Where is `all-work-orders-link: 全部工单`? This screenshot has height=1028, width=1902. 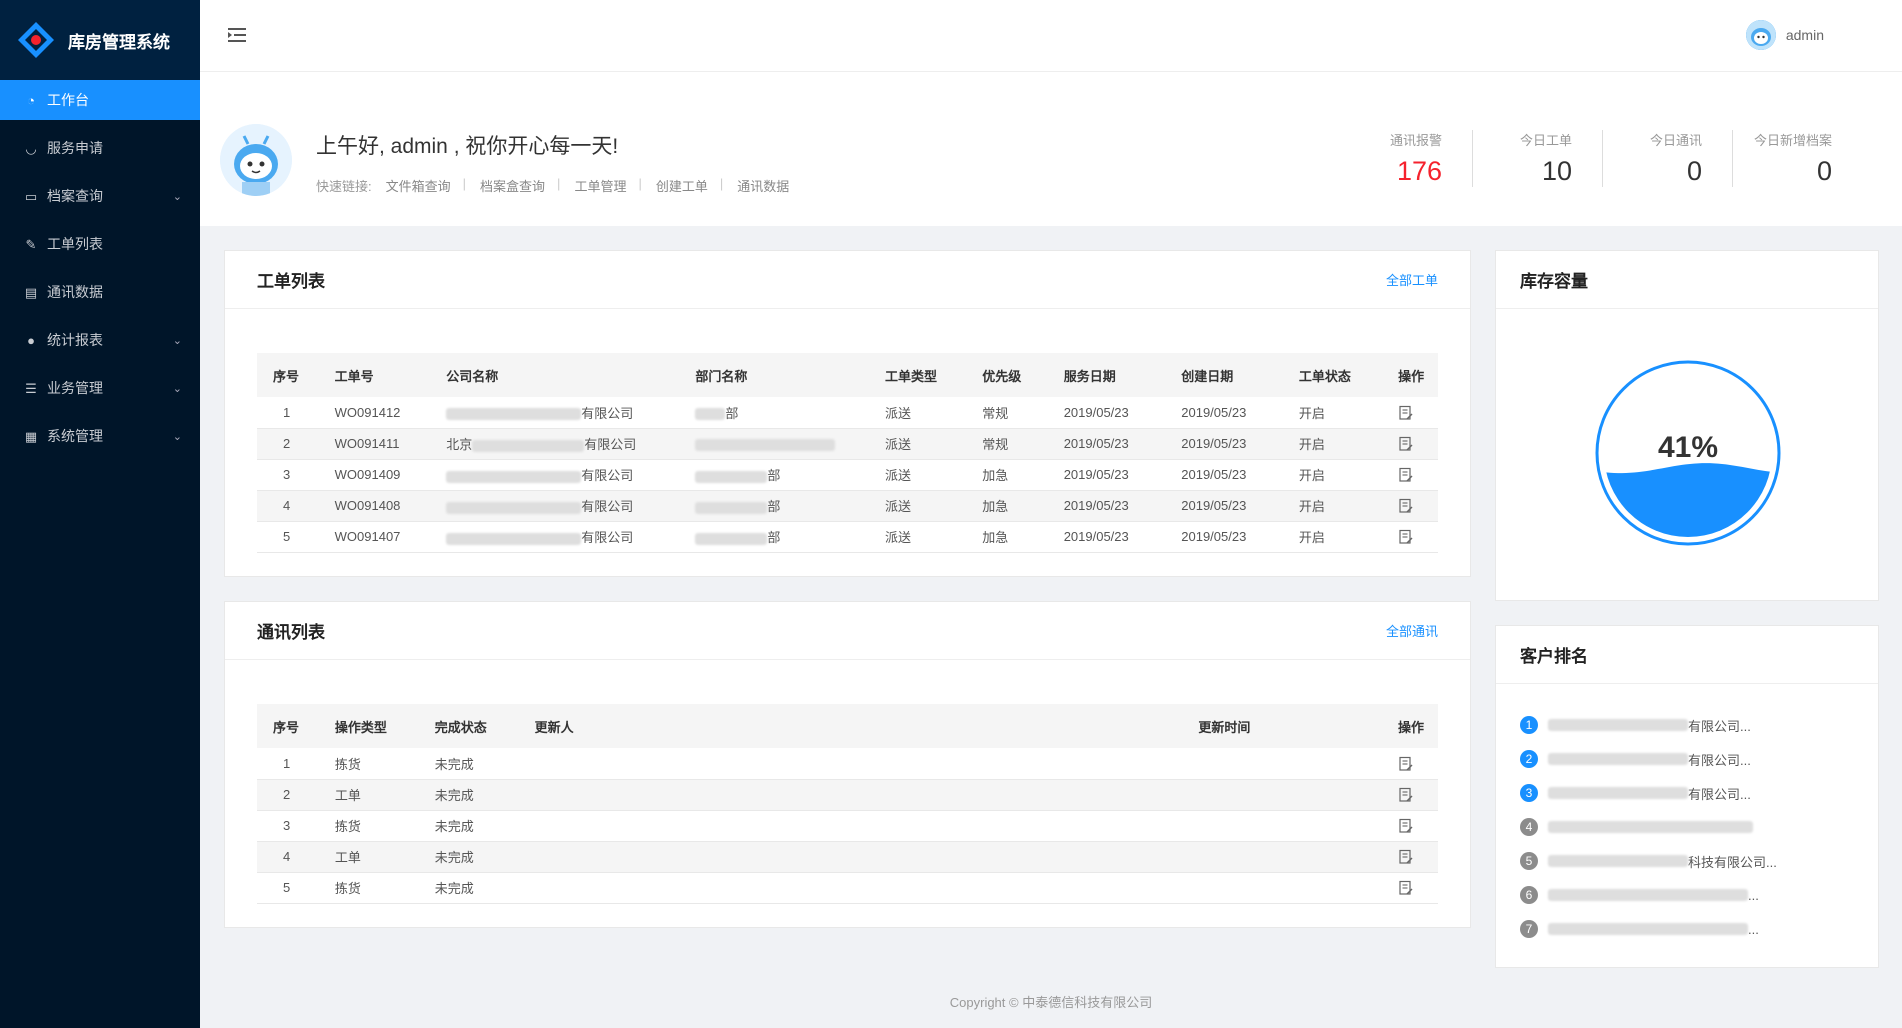
all-work-orders-link: 全部工单 is located at coordinates (1412, 279).